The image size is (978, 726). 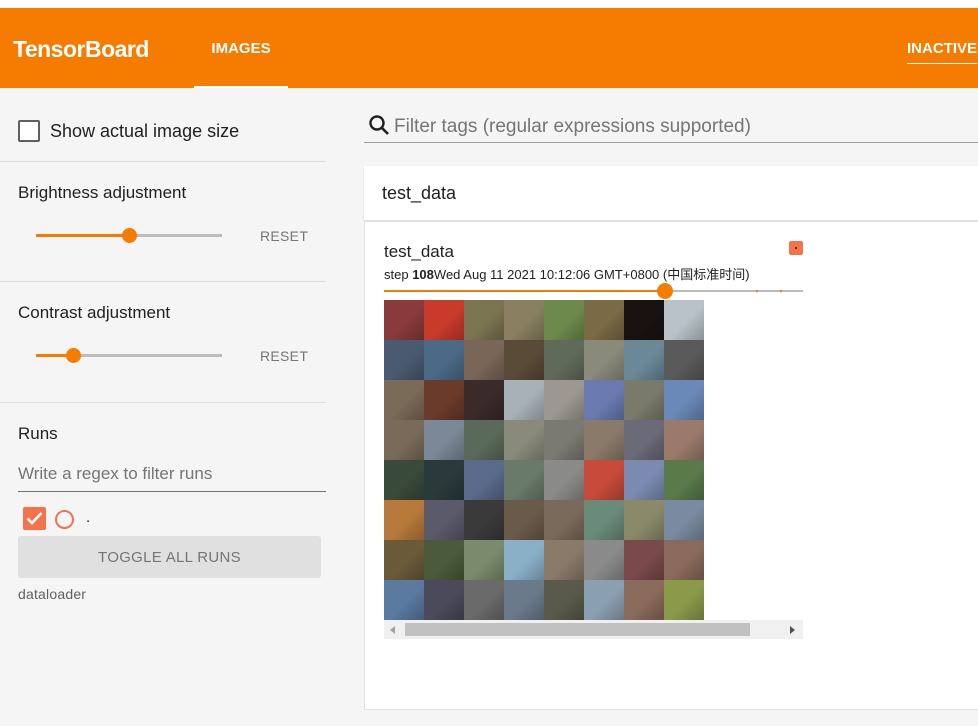 I want to click on tab-images-label: IMAGES, so click(x=241, y=48).